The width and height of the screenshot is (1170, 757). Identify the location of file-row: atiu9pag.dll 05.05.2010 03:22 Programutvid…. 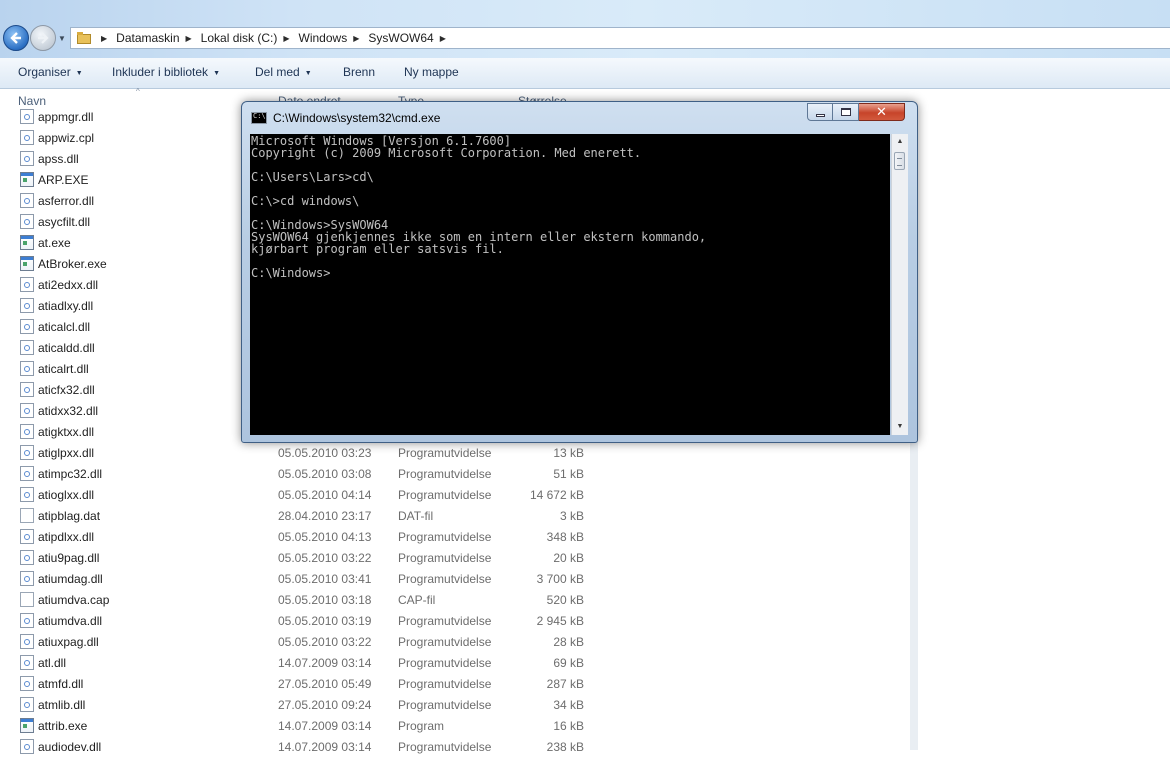
(450, 557).